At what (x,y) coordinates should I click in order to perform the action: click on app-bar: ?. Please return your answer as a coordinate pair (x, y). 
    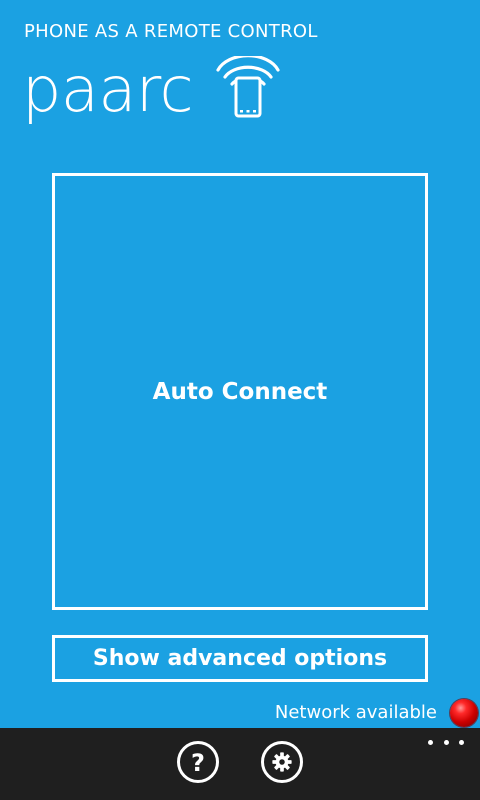
    Looking at the image, I should click on (240, 764).